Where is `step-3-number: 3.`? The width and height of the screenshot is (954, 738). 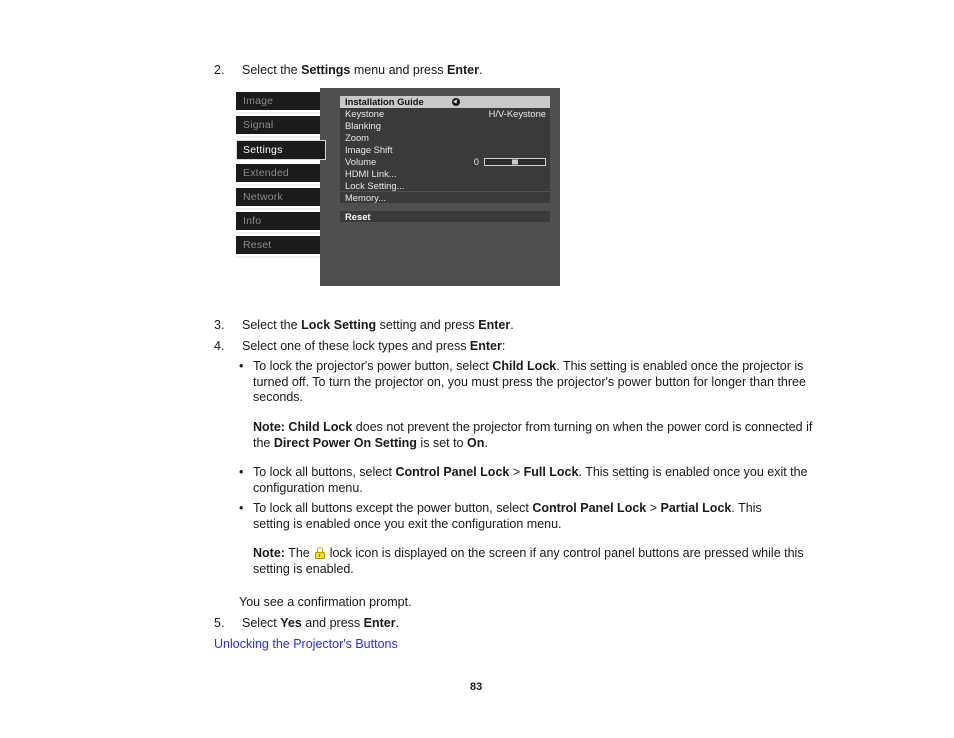 step-3-number: 3. is located at coordinates (219, 325).